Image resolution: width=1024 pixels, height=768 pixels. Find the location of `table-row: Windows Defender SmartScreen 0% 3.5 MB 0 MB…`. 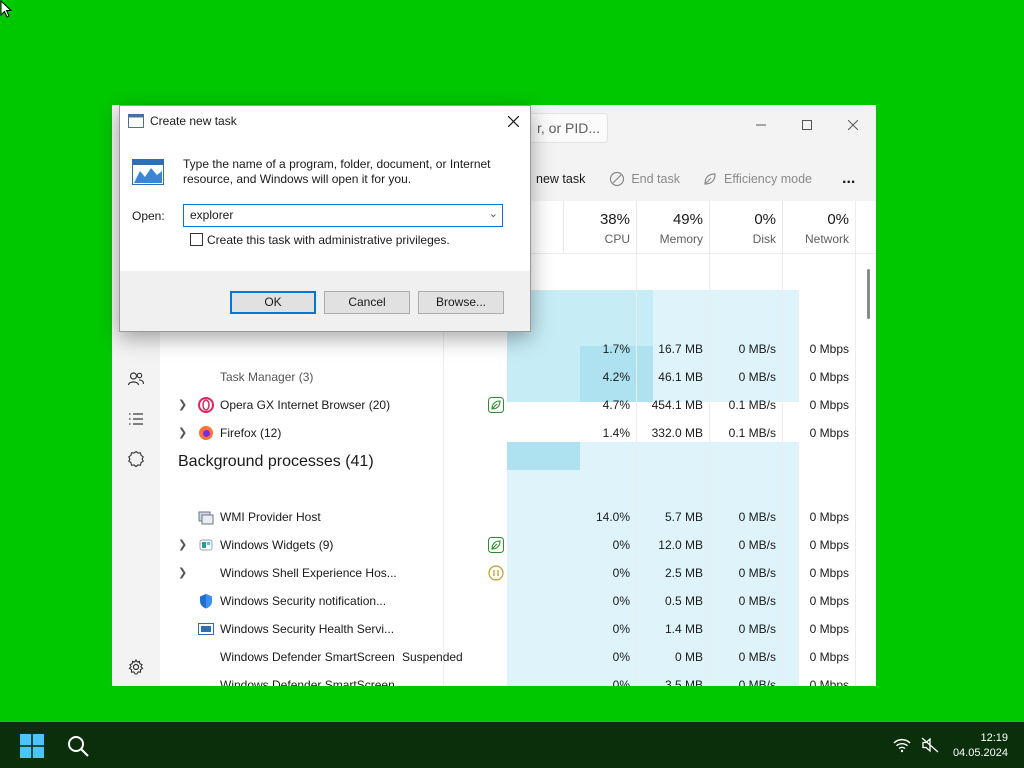

table-row: Windows Defender SmartScreen 0% 3.5 MB 0 MB… is located at coordinates (518, 678).